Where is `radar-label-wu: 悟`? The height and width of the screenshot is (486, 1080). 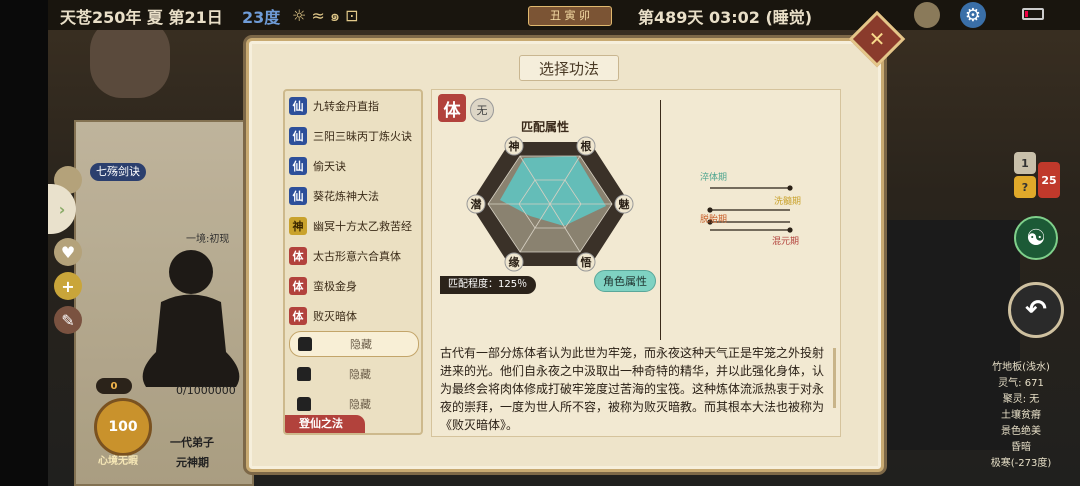 radar-label-wu: 悟 is located at coordinates (586, 262).